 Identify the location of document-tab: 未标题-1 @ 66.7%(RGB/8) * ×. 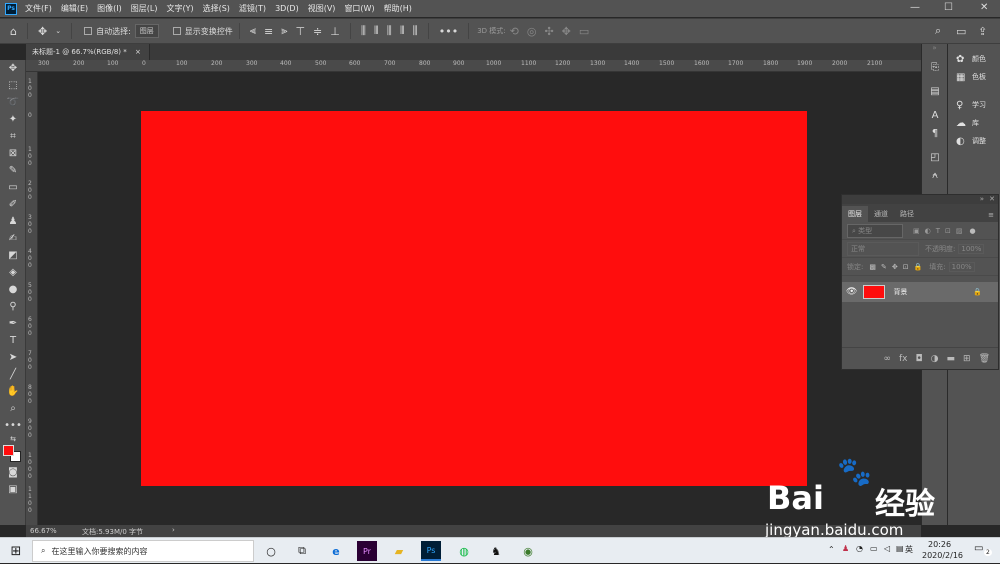
(88, 52).